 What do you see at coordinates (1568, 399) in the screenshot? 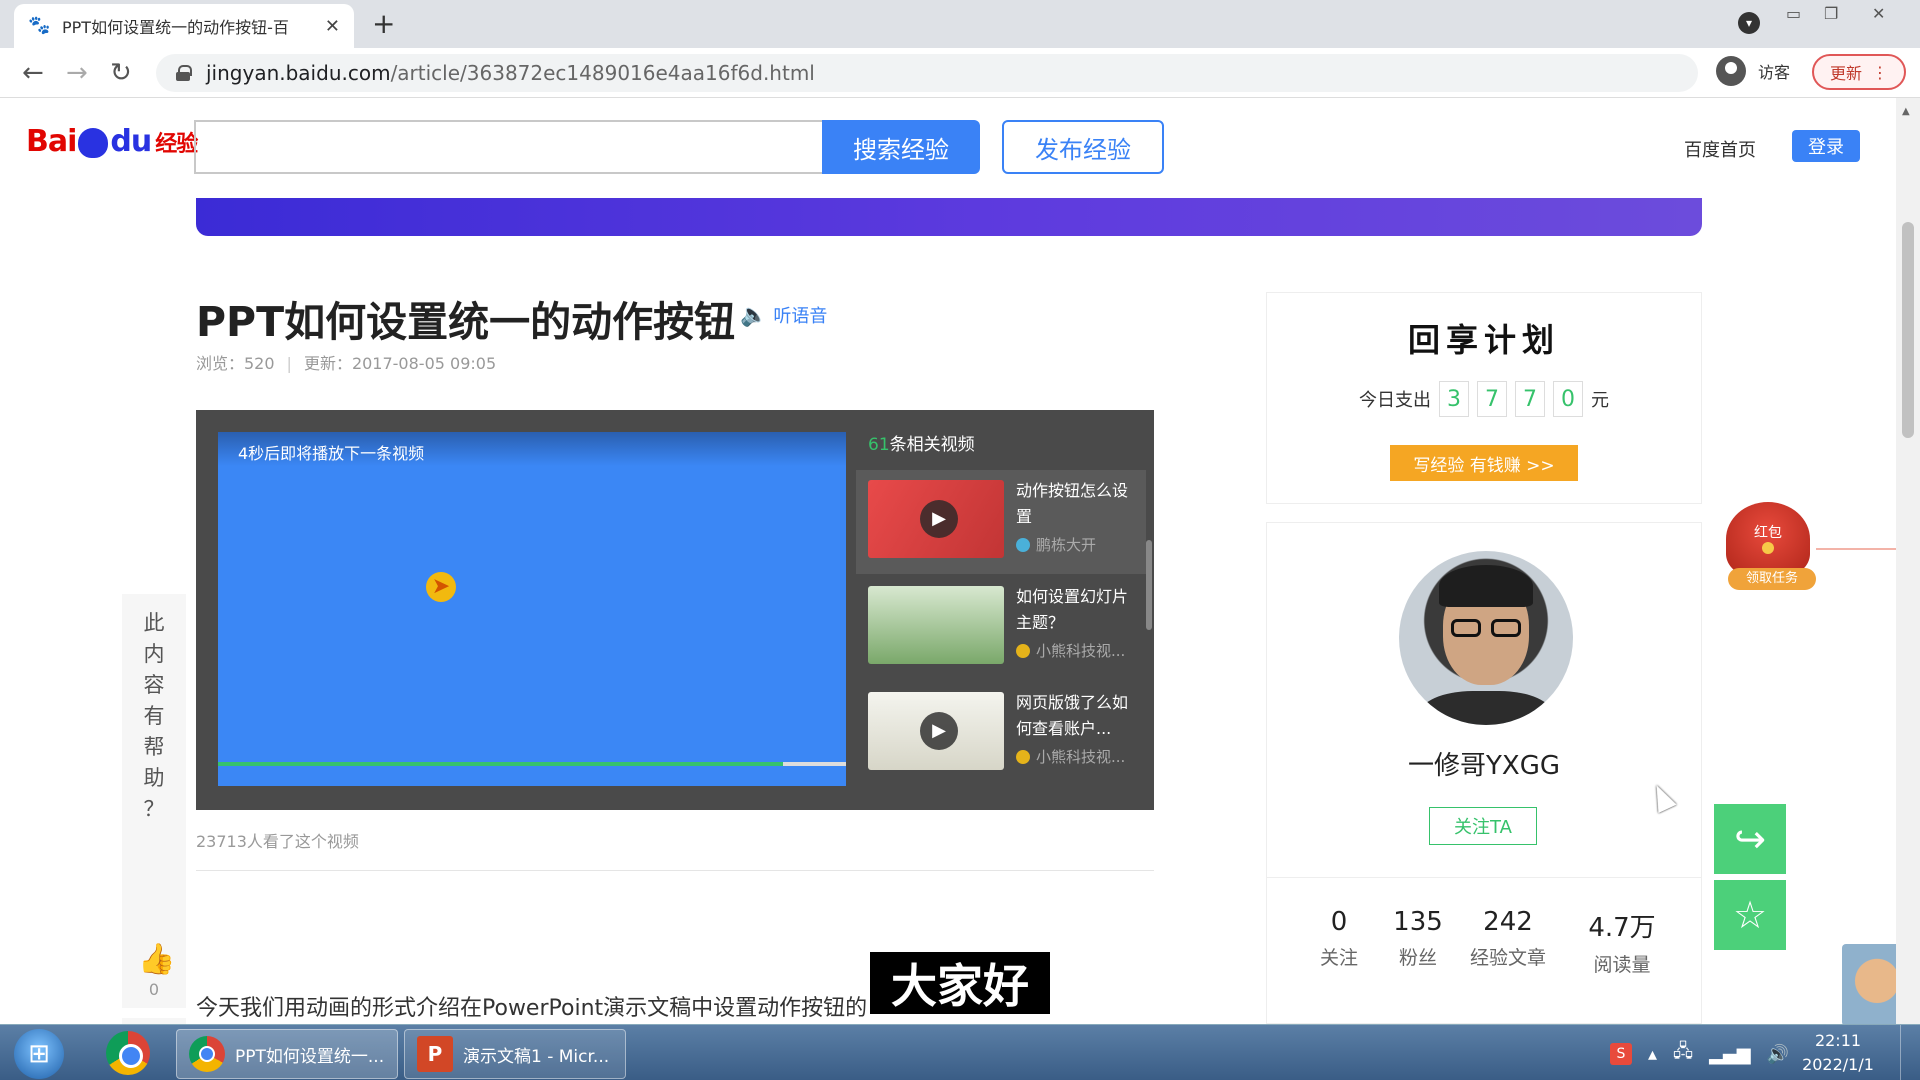
I see `spend-digit: 0` at bounding box center [1568, 399].